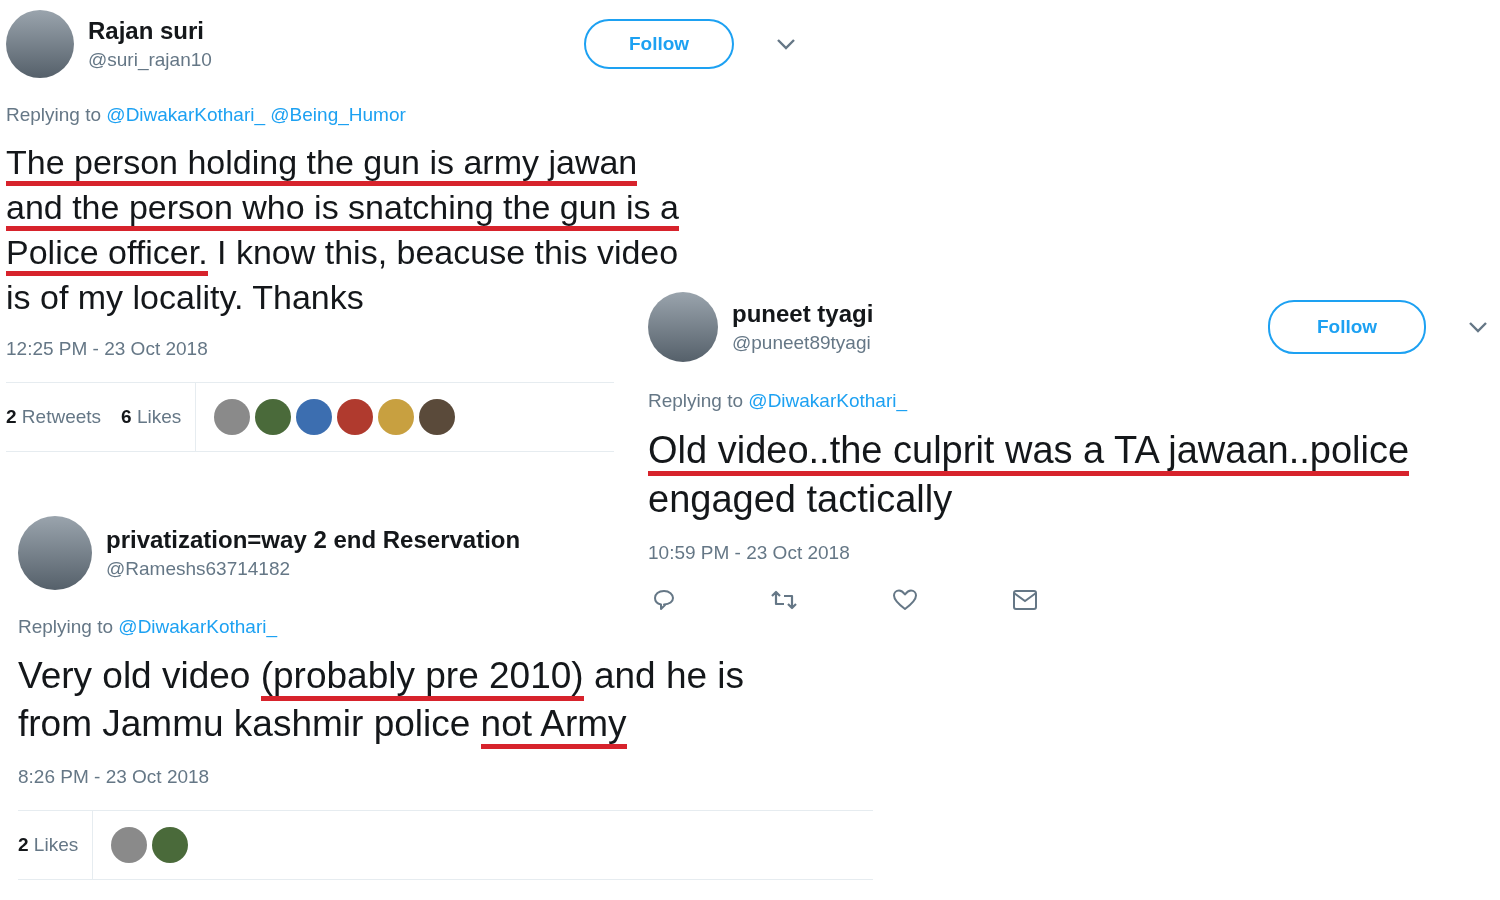 This screenshot has width=1500, height=900. Describe the element at coordinates (801, 343) in the screenshot. I see `user-handle: @puneet89tyagi` at that location.